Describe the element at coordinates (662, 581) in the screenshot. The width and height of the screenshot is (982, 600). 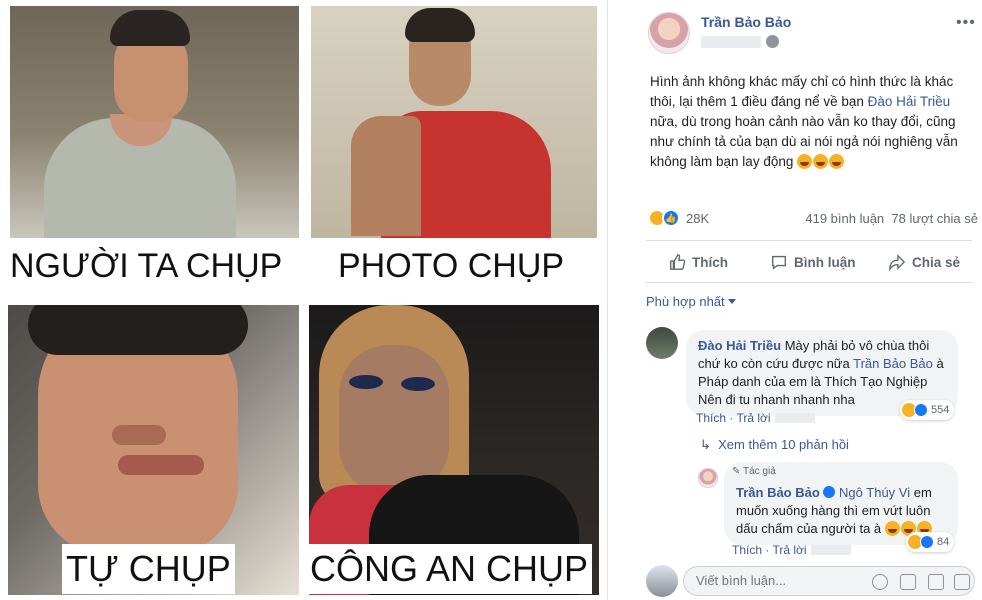
I see `viewer-avatar` at that location.